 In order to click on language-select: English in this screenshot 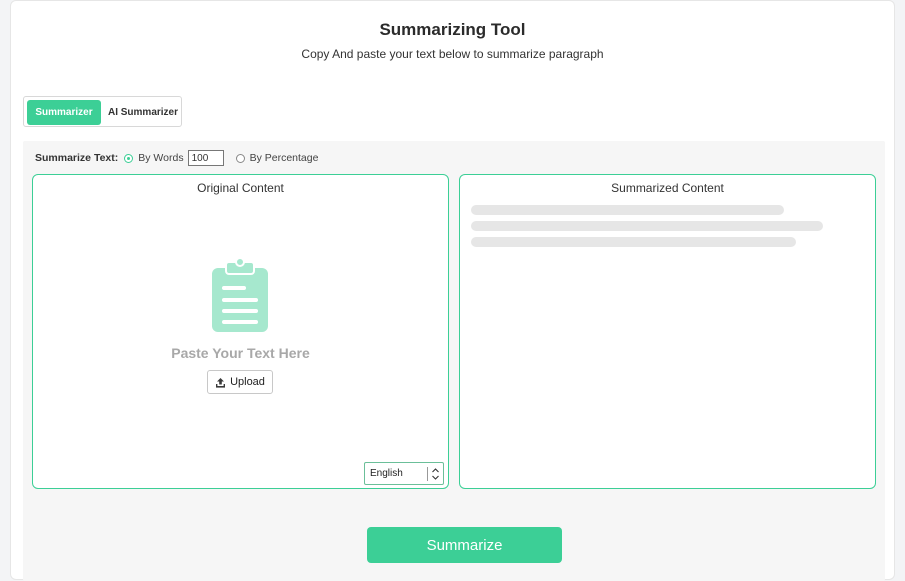, I will do `click(404, 473)`.